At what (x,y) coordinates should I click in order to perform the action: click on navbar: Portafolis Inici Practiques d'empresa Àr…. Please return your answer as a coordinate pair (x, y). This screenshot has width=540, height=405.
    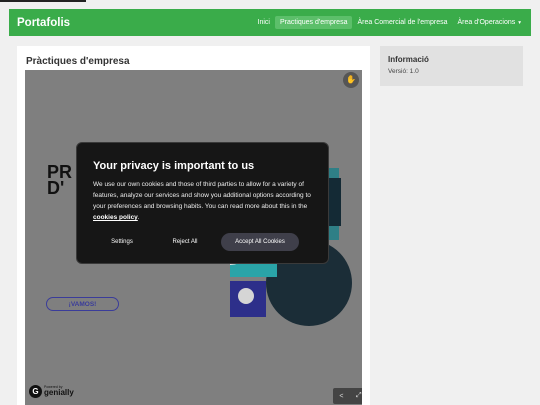
    Looking at the image, I should click on (270, 22).